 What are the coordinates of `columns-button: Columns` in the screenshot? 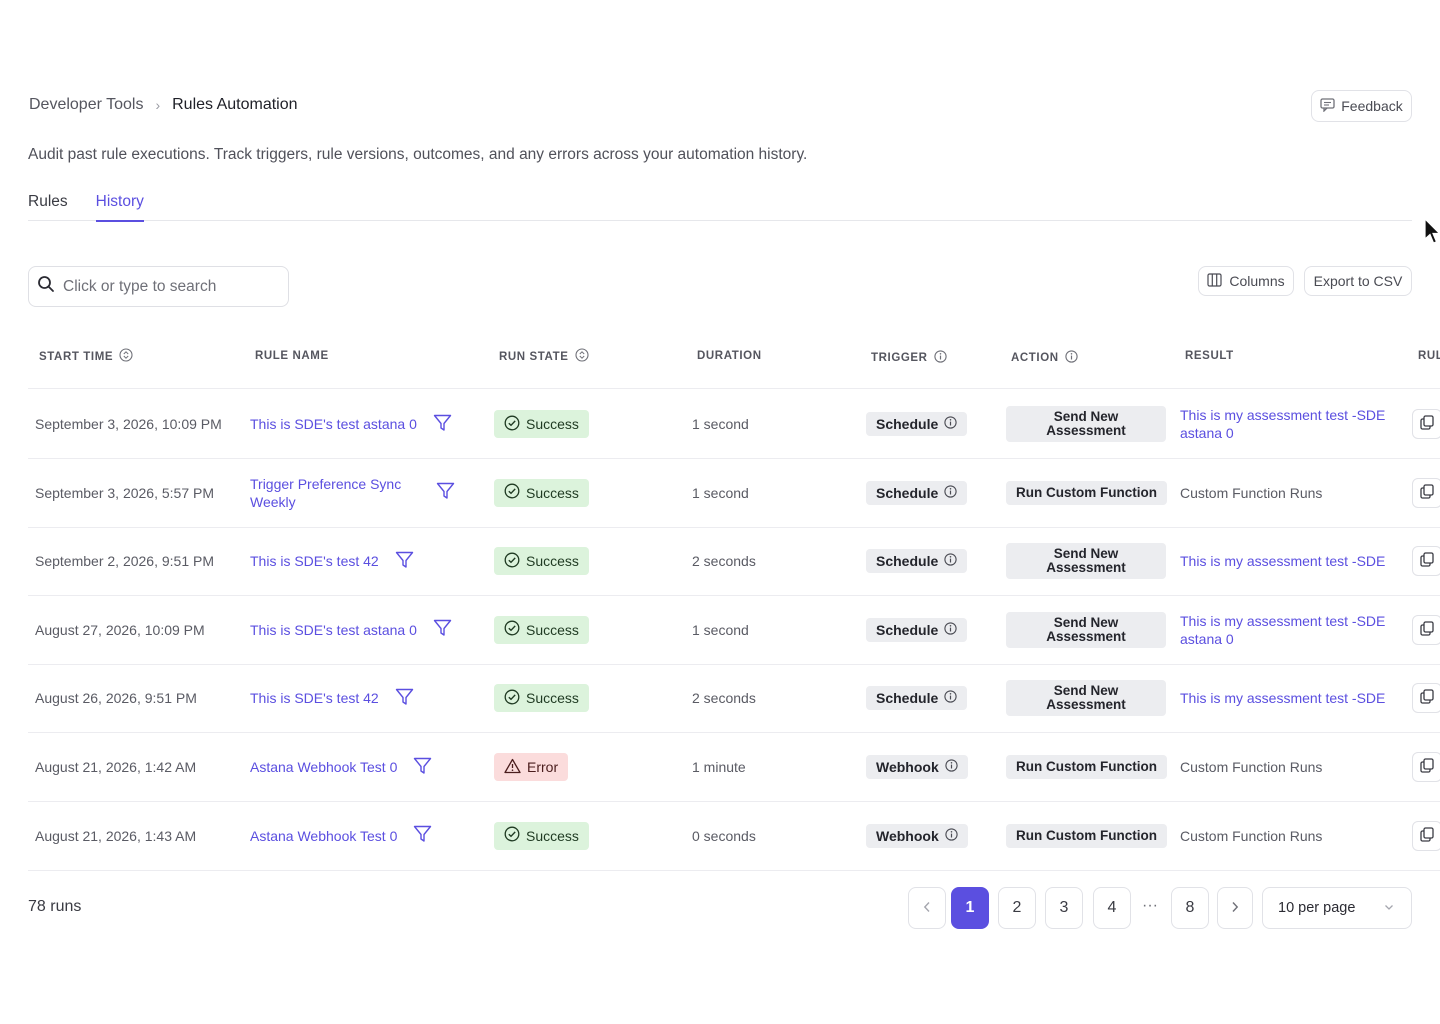 It's located at (1246, 281).